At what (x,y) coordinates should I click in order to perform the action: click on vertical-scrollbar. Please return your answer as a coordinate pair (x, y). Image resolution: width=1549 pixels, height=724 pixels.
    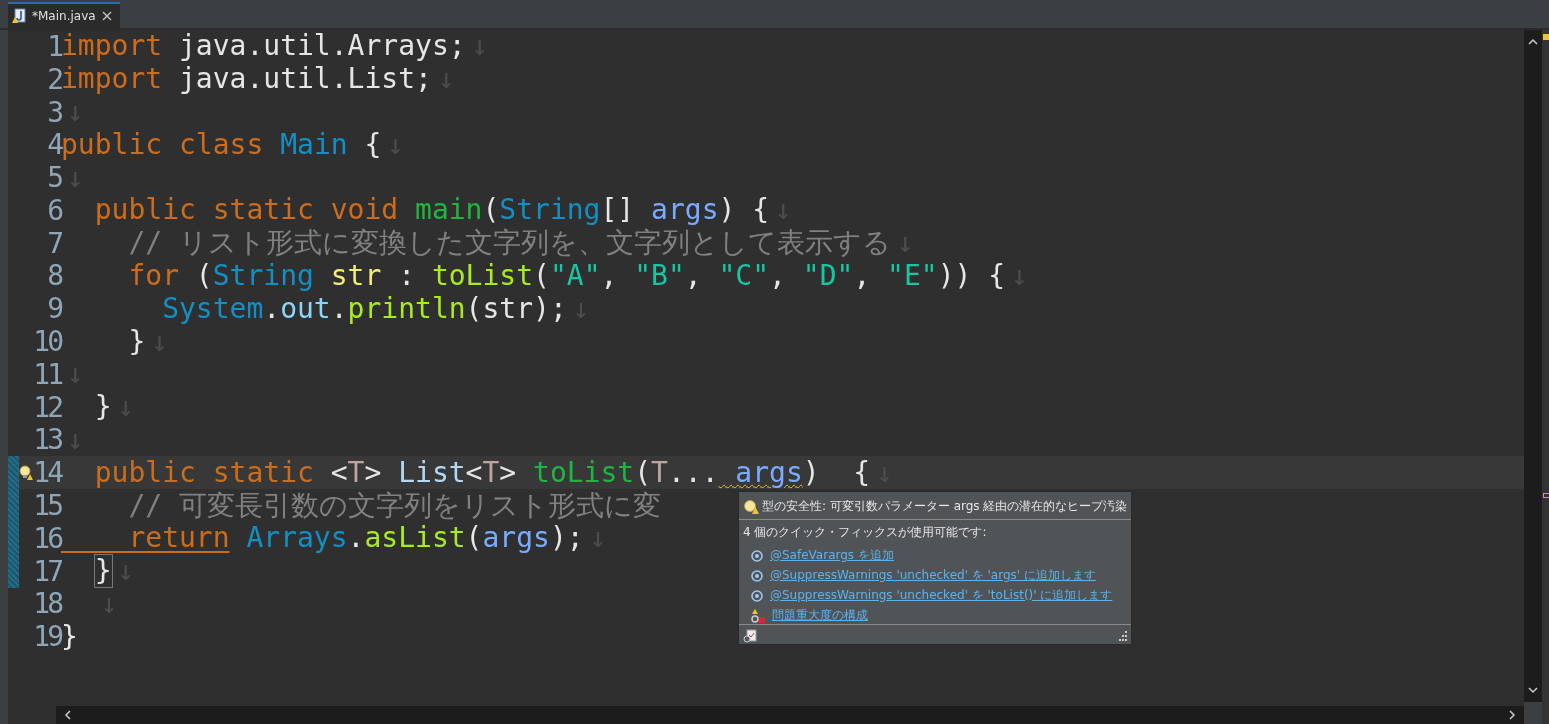
    Looking at the image, I should click on (1533, 366).